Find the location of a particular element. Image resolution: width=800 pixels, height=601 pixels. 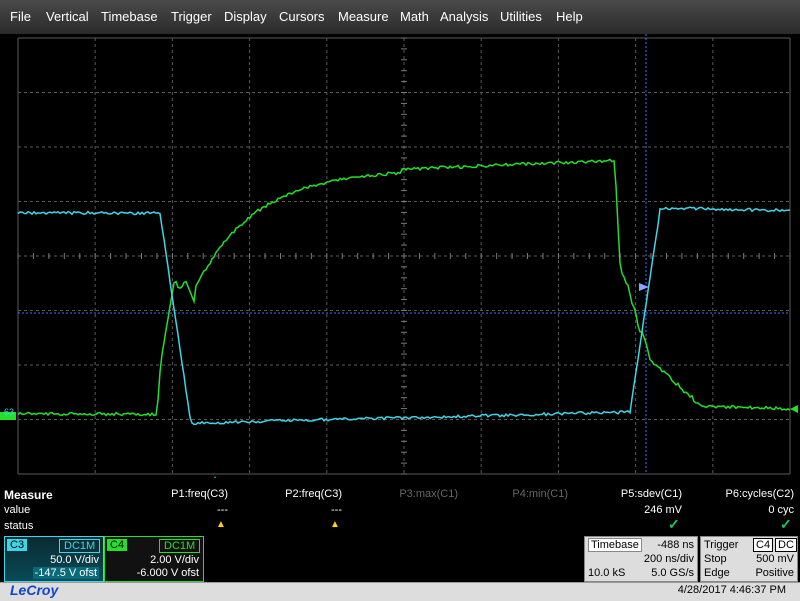

trigger-type: Edge is located at coordinates (717, 573).